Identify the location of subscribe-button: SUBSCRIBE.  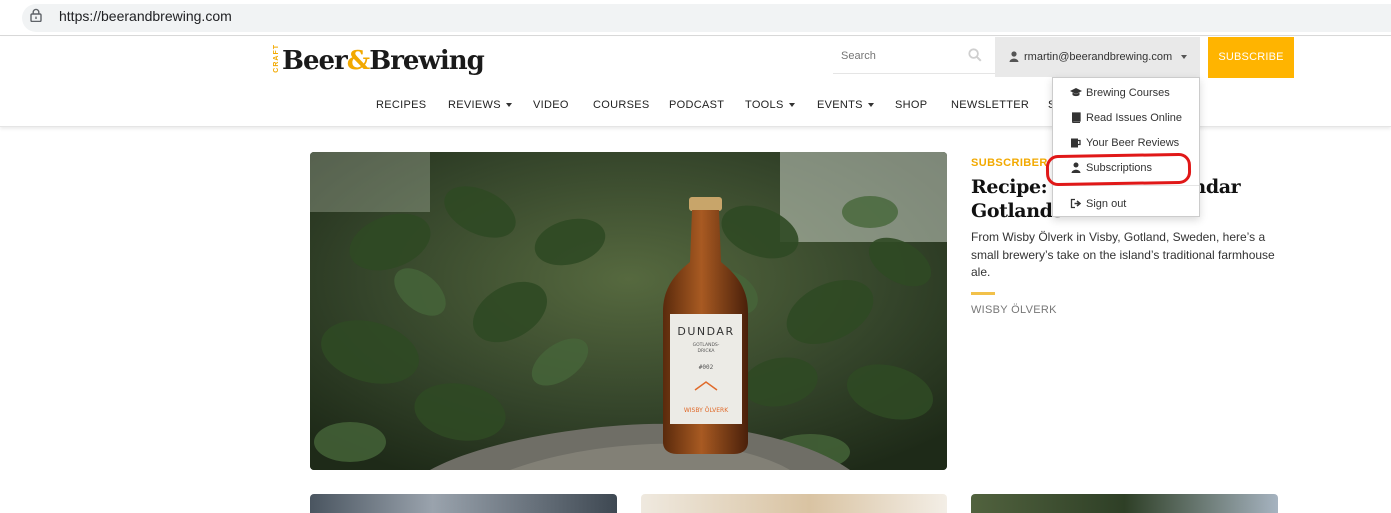
(1251, 57).